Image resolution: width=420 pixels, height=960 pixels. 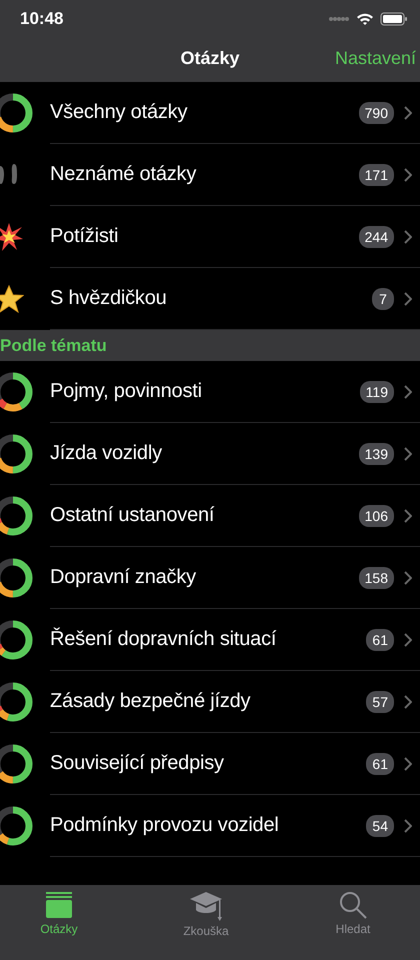 What do you see at coordinates (210, 454) in the screenshot?
I see `list-item: Jízda vozidly 139` at bounding box center [210, 454].